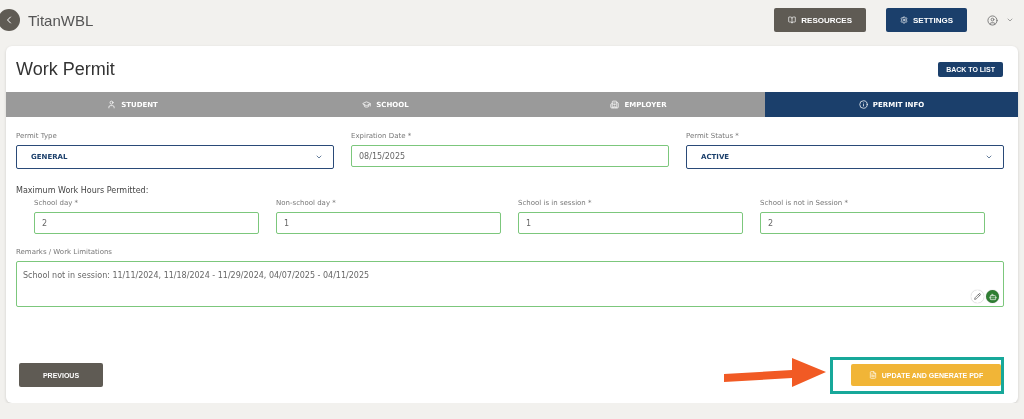 The width and height of the screenshot is (1024, 419). What do you see at coordinates (820, 20) in the screenshot?
I see `resources-button: RESOURCES` at bounding box center [820, 20].